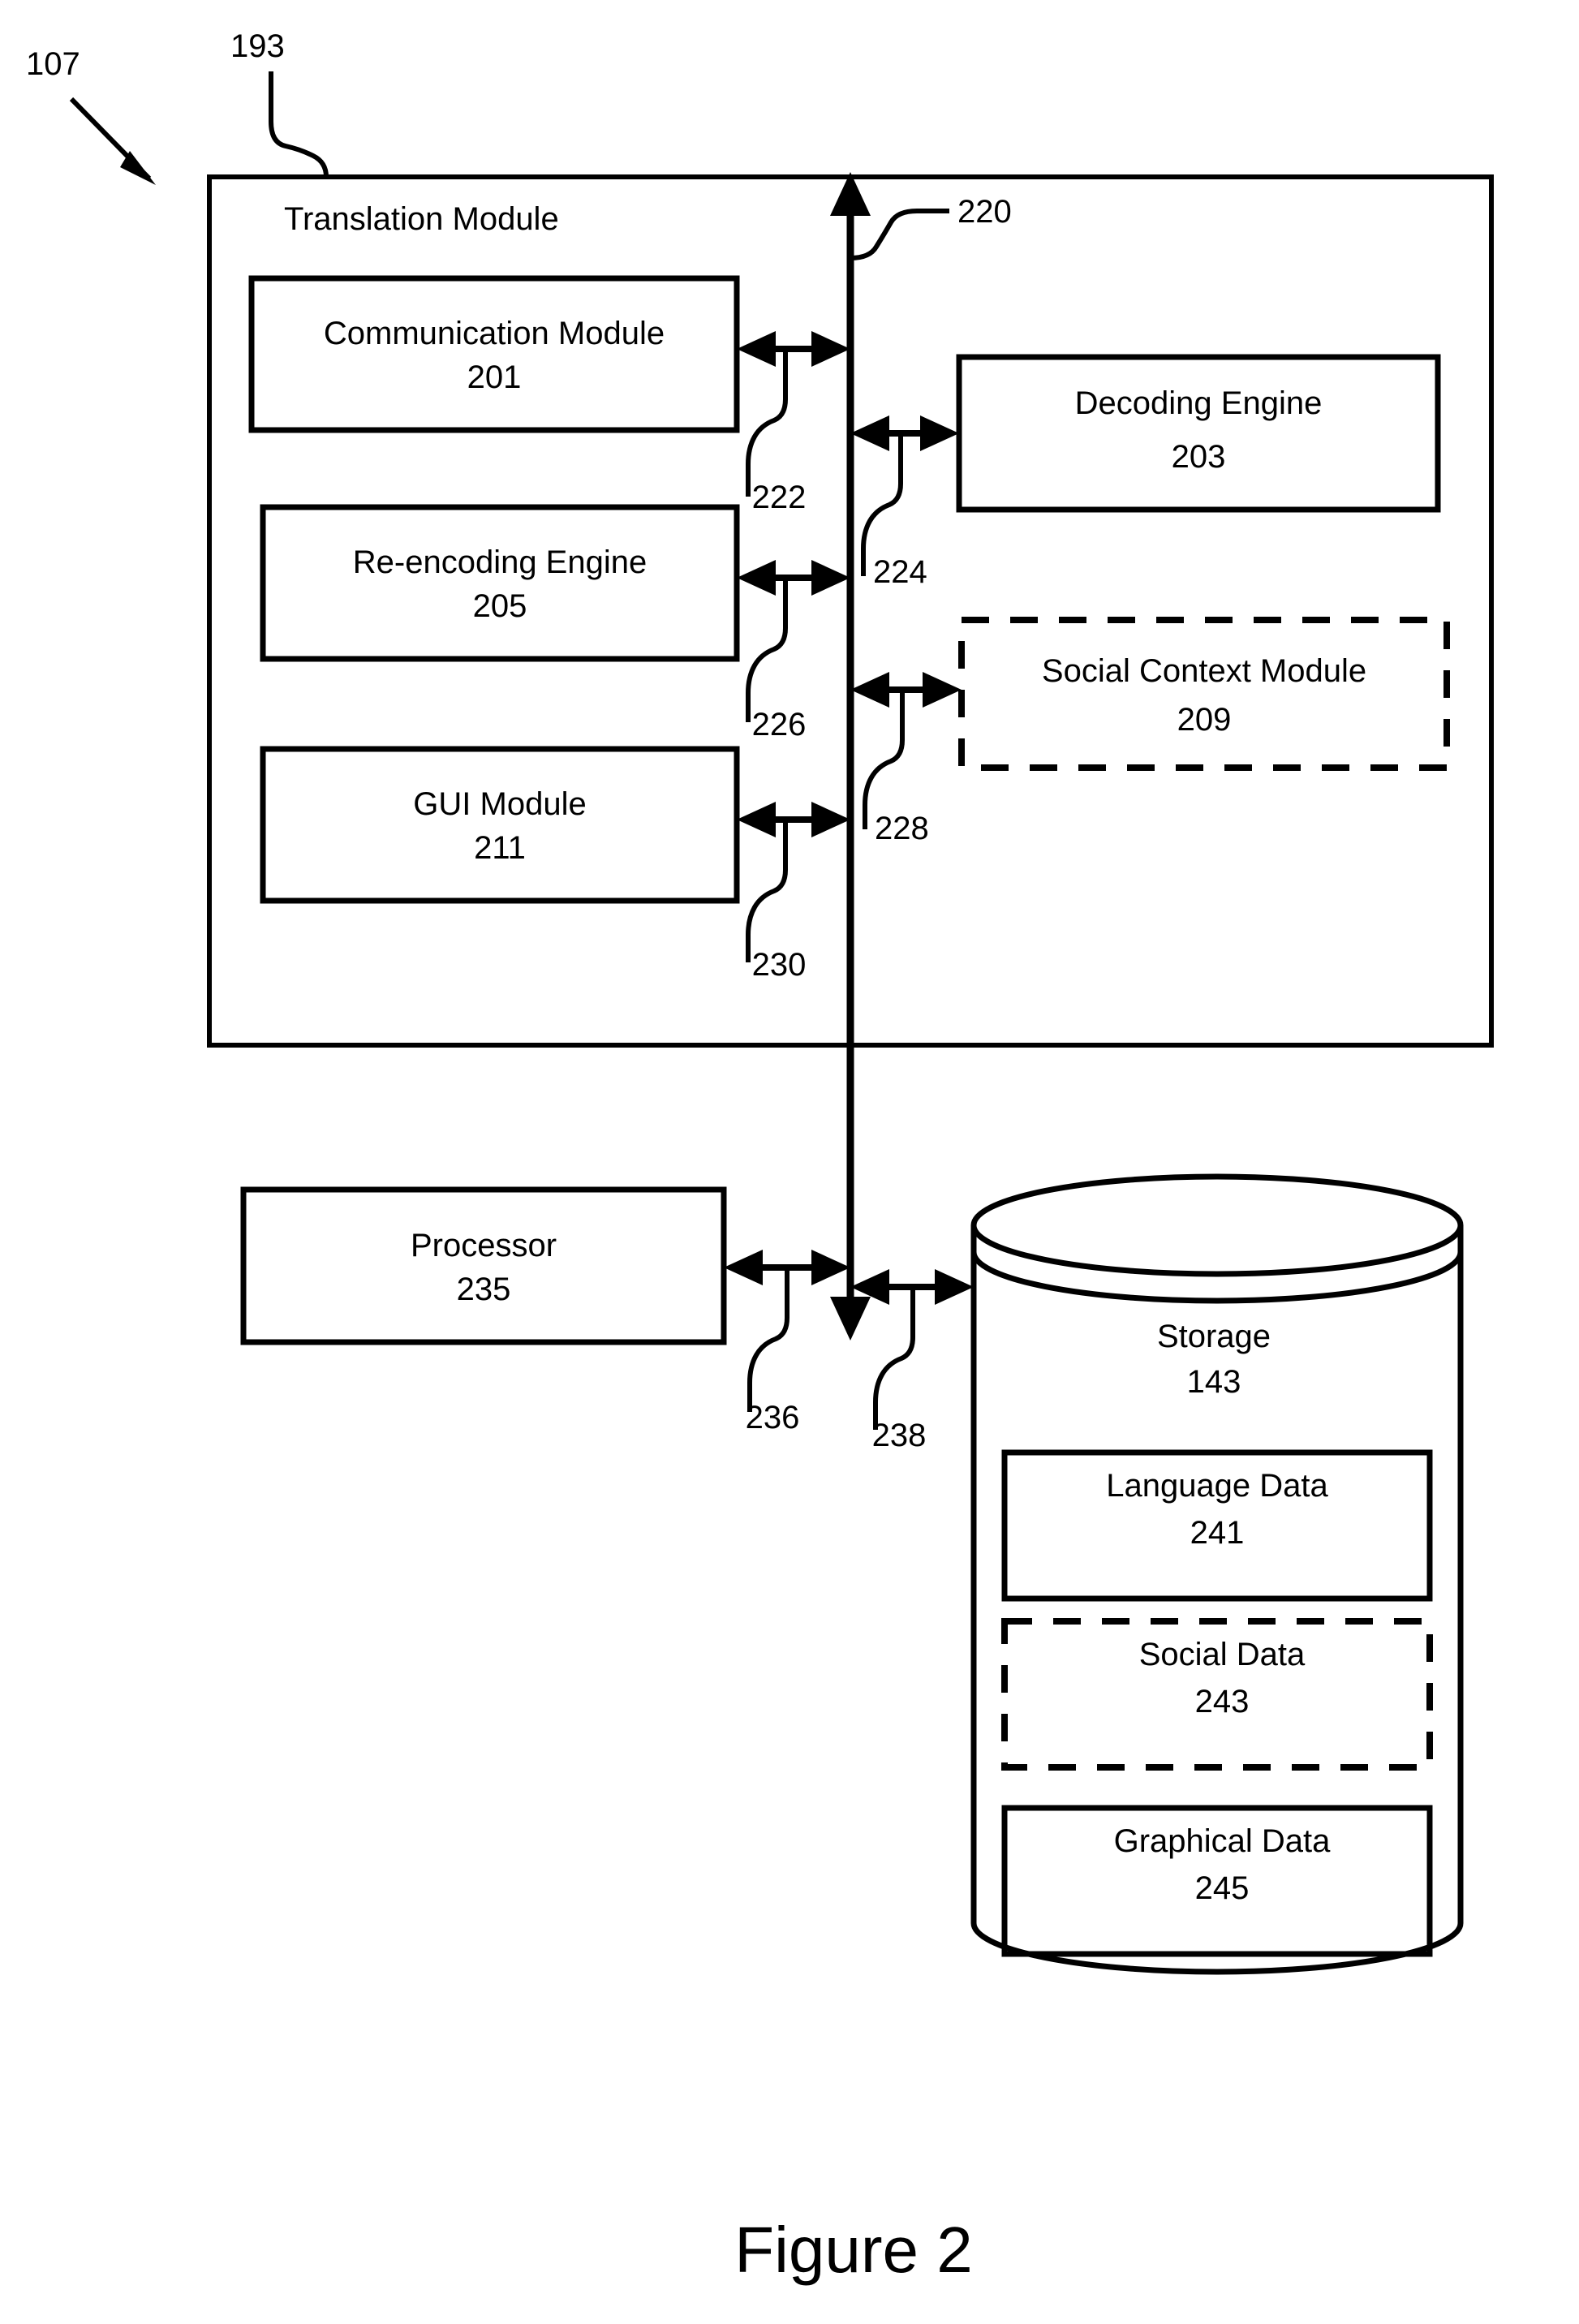  Describe the element at coordinates (899, 1435) in the screenshot. I see `connection-ref-238: 238` at that location.